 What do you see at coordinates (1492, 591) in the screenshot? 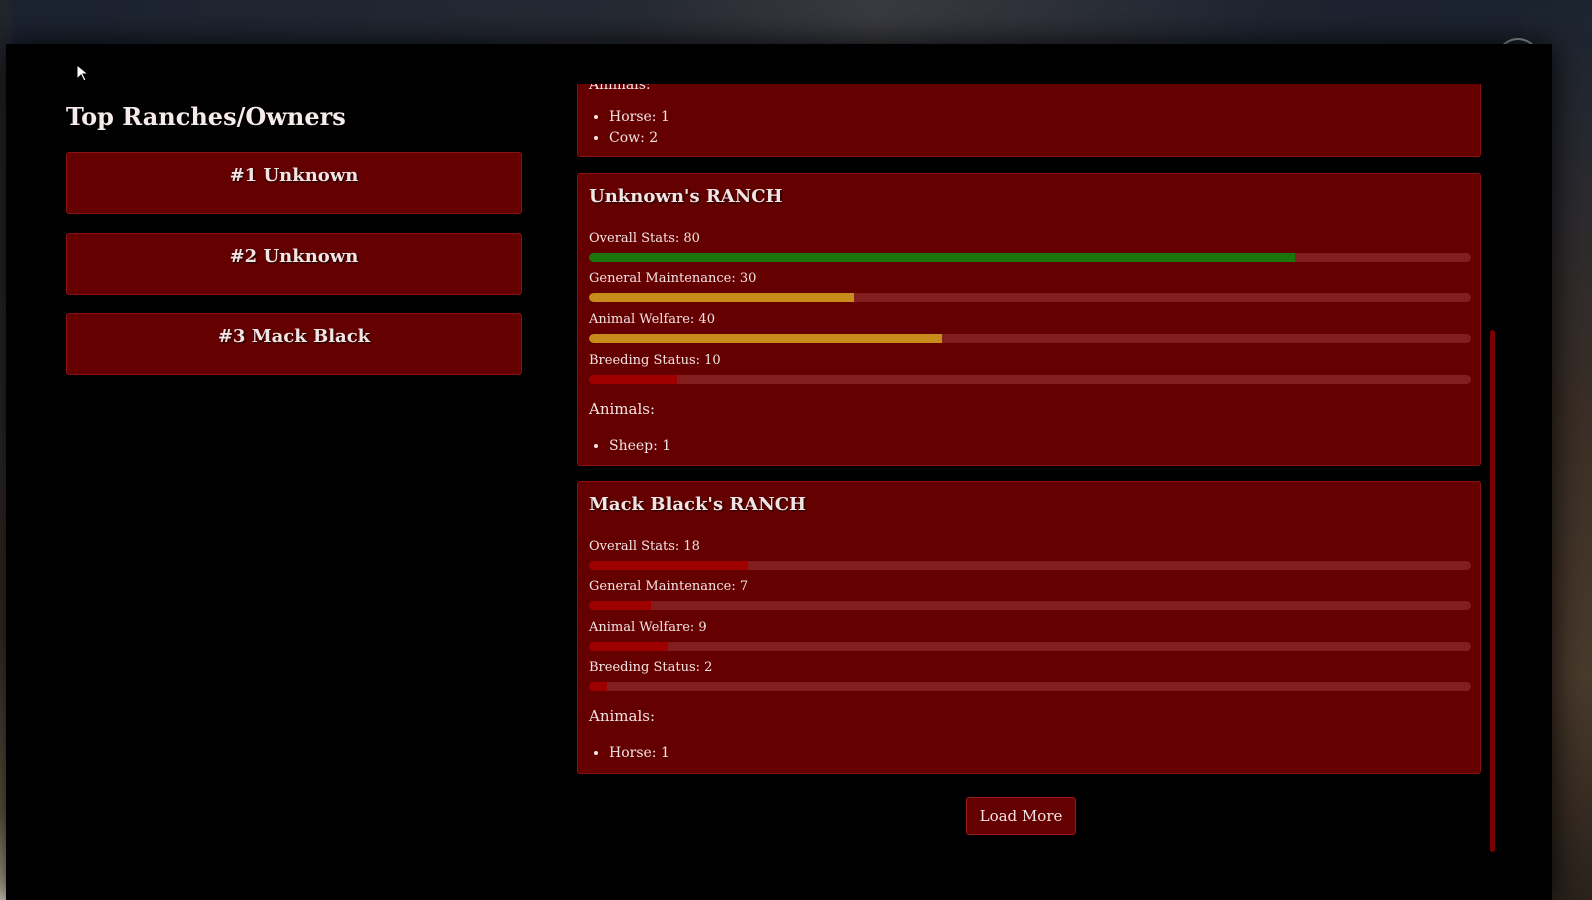
I see `feed-scrollbar-thumb` at bounding box center [1492, 591].